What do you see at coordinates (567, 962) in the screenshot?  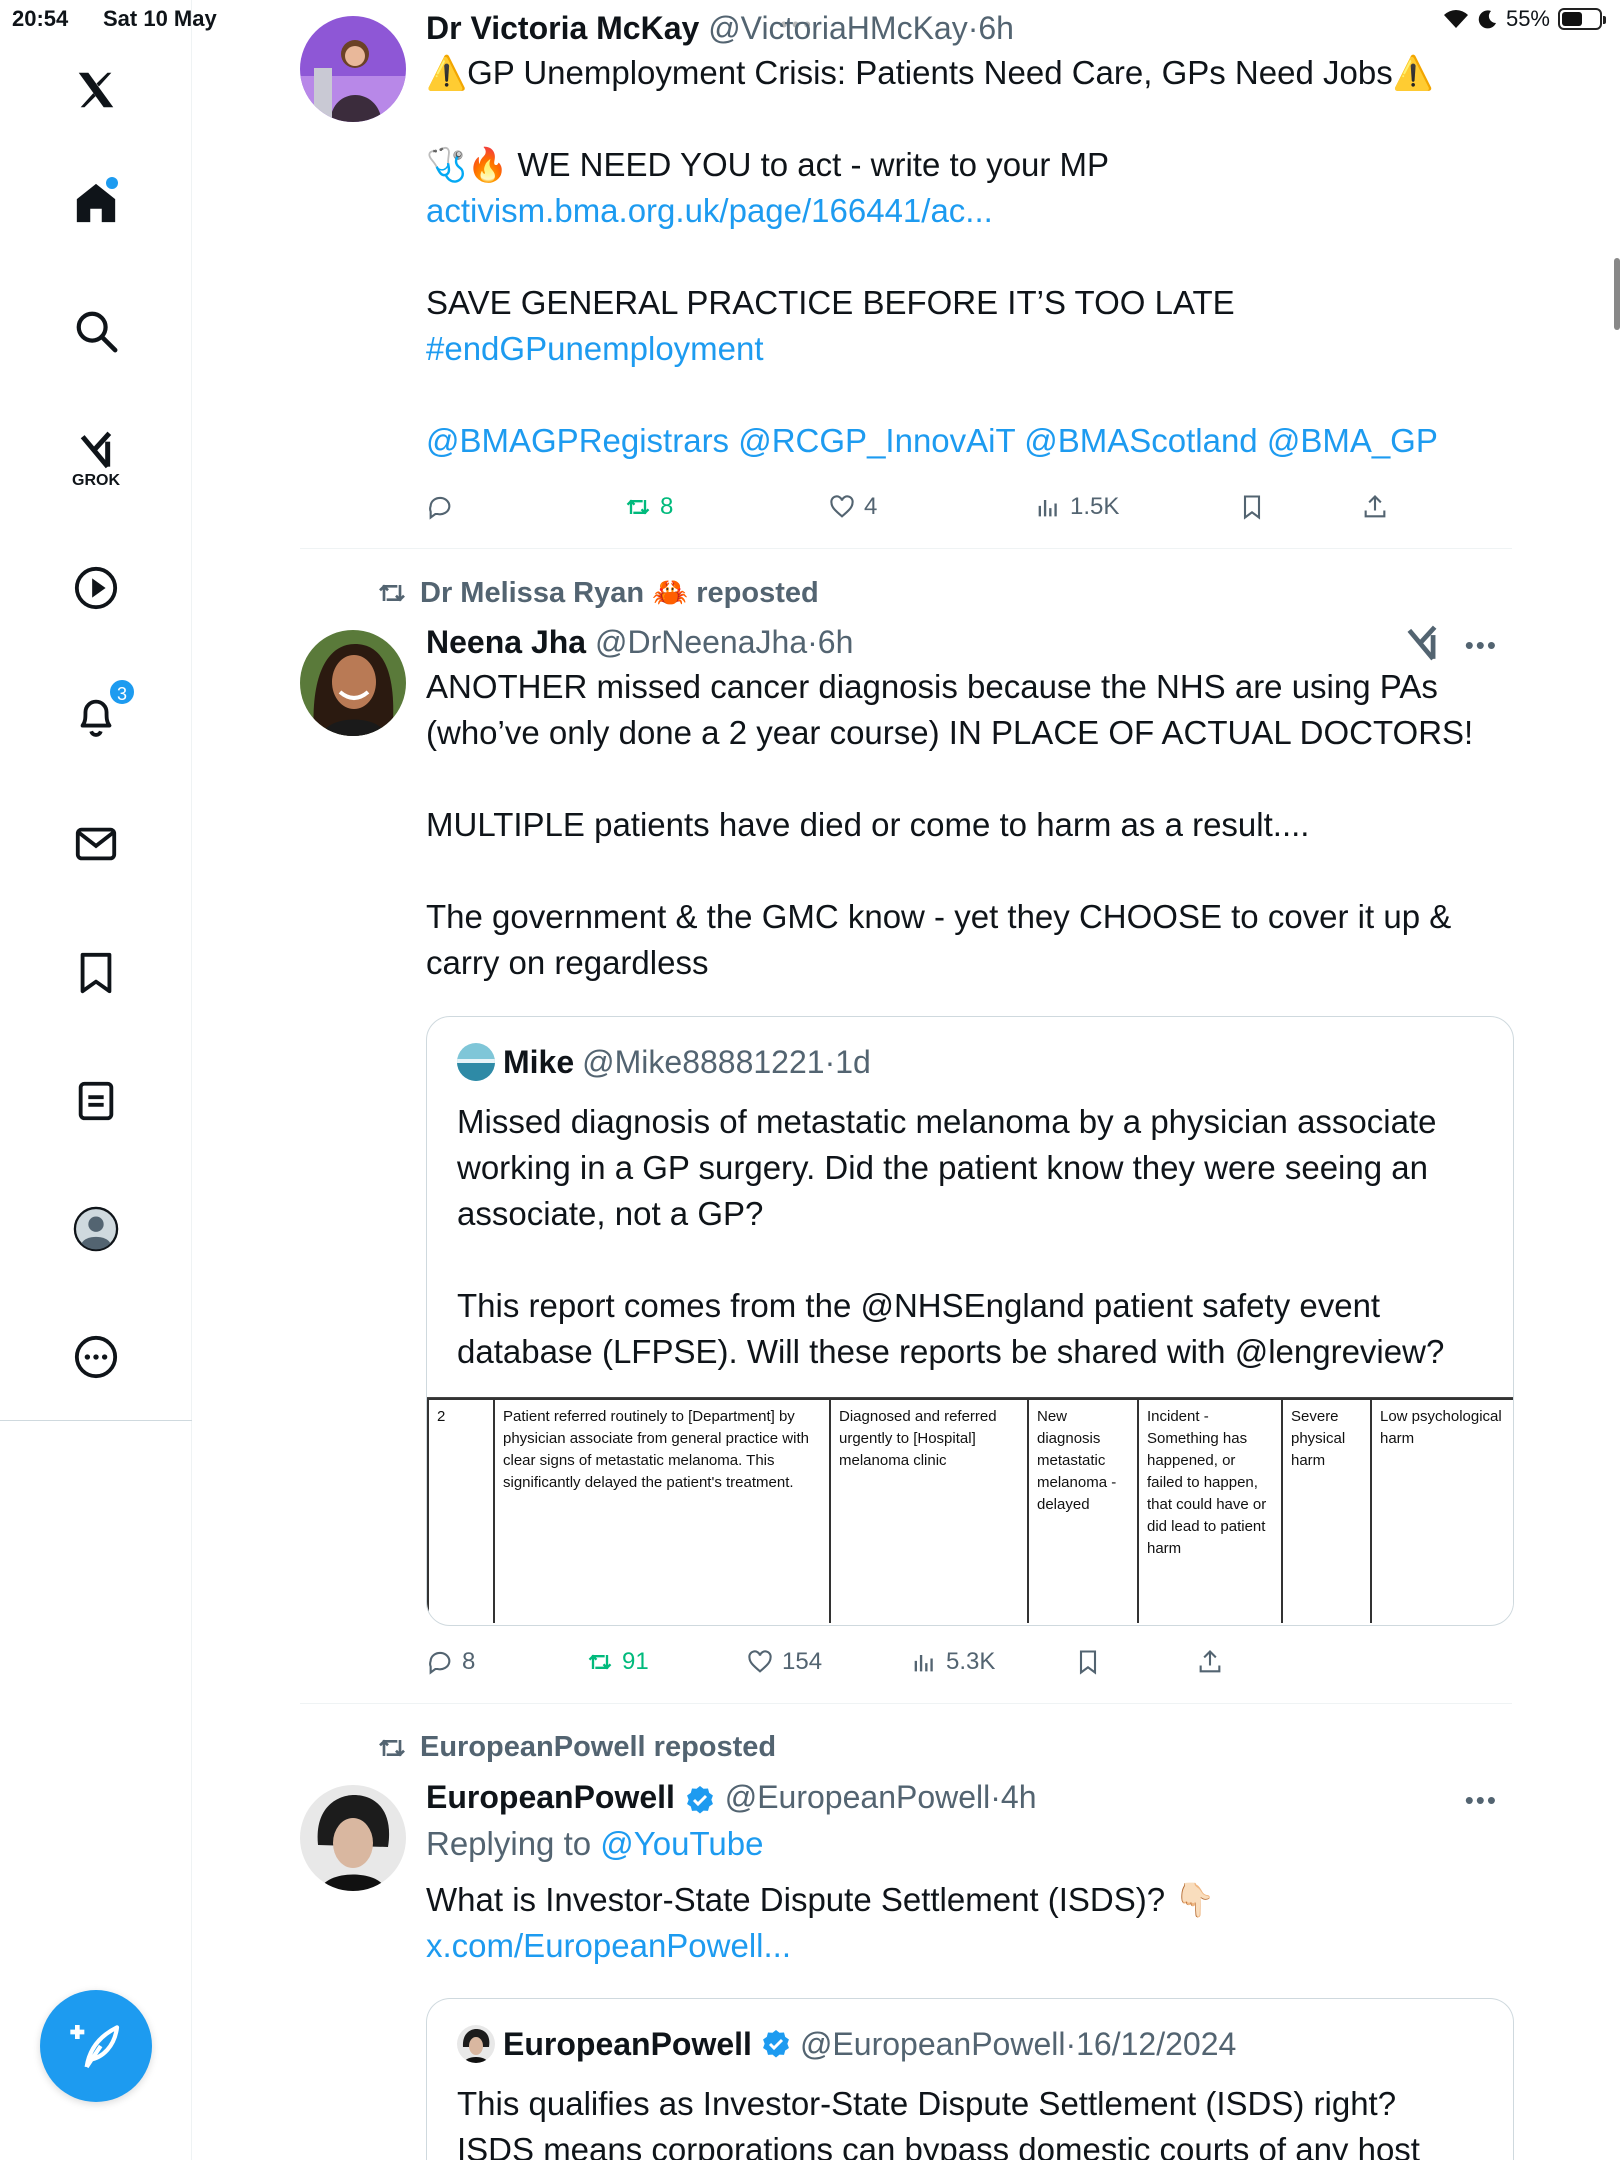 I see `post-text-line: carry on regardless` at bounding box center [567, 962].